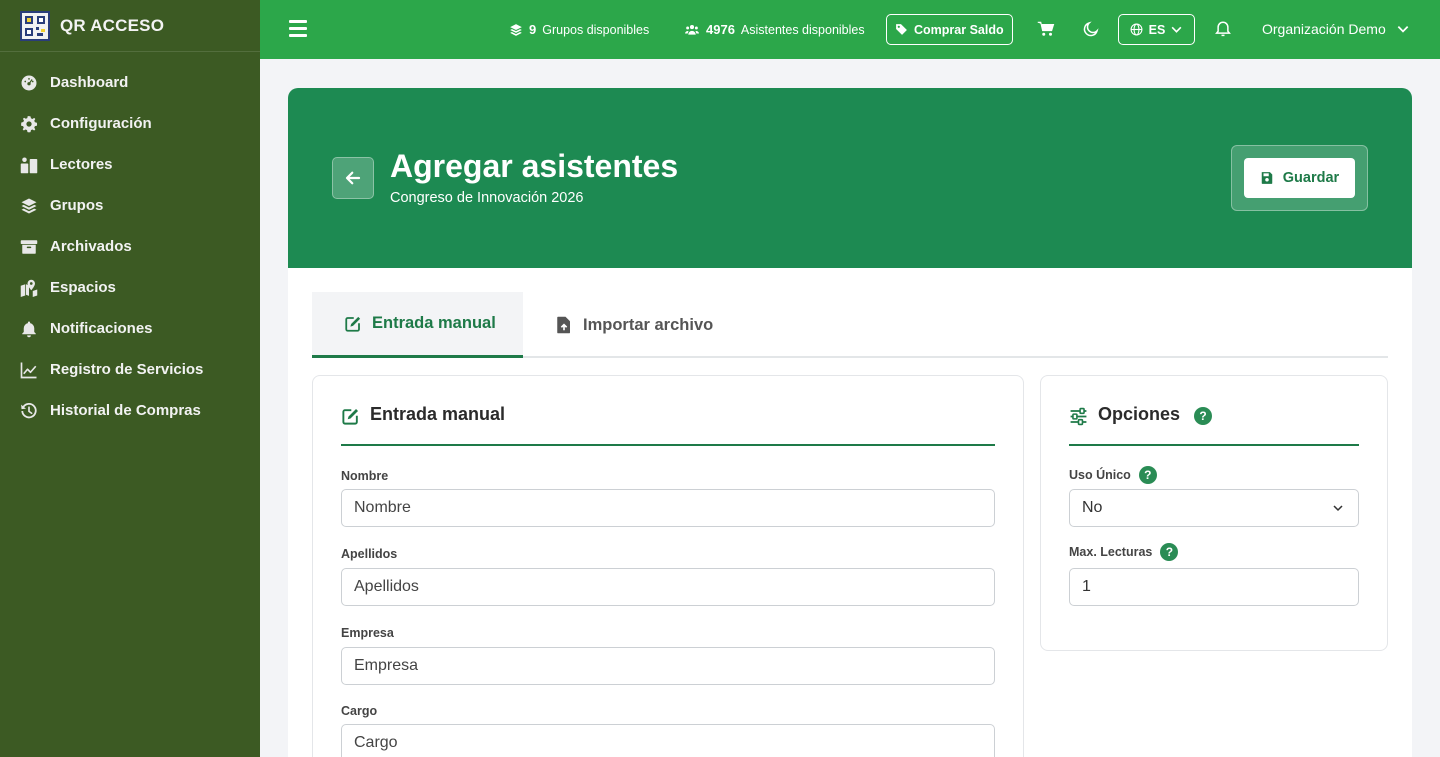 The image size is (1440, 757). I want to click on sidebar-item-label: Notificaciones, so click(101, 328).